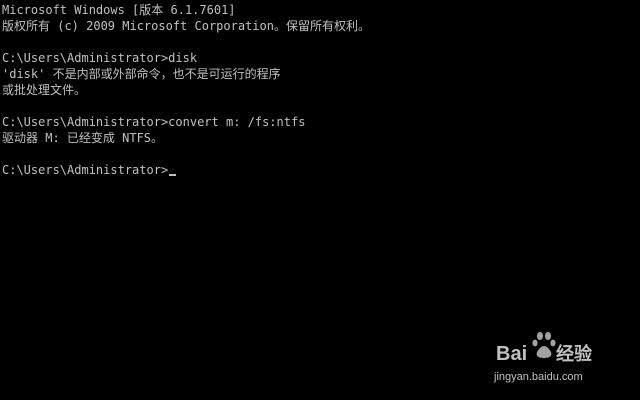 The height and width of the screenshot is (400, 640). Describe the element at coordinates (44, 90) in the screenshot. I see `console-line-error-cont: 或批处理文件。` at that location.